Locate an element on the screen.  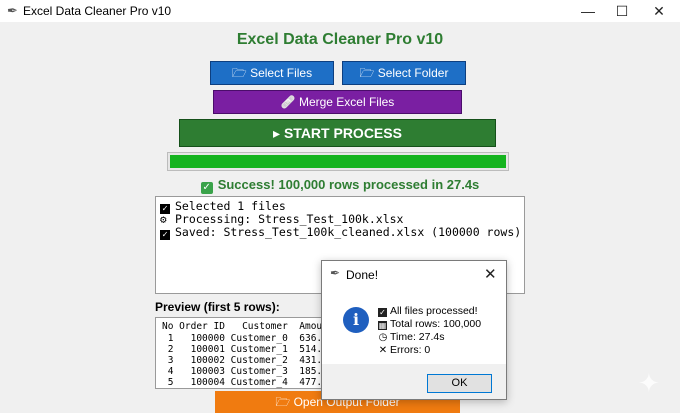
dialog-line: ◷ Time: 27.4s is located at coordinates (411, 337).